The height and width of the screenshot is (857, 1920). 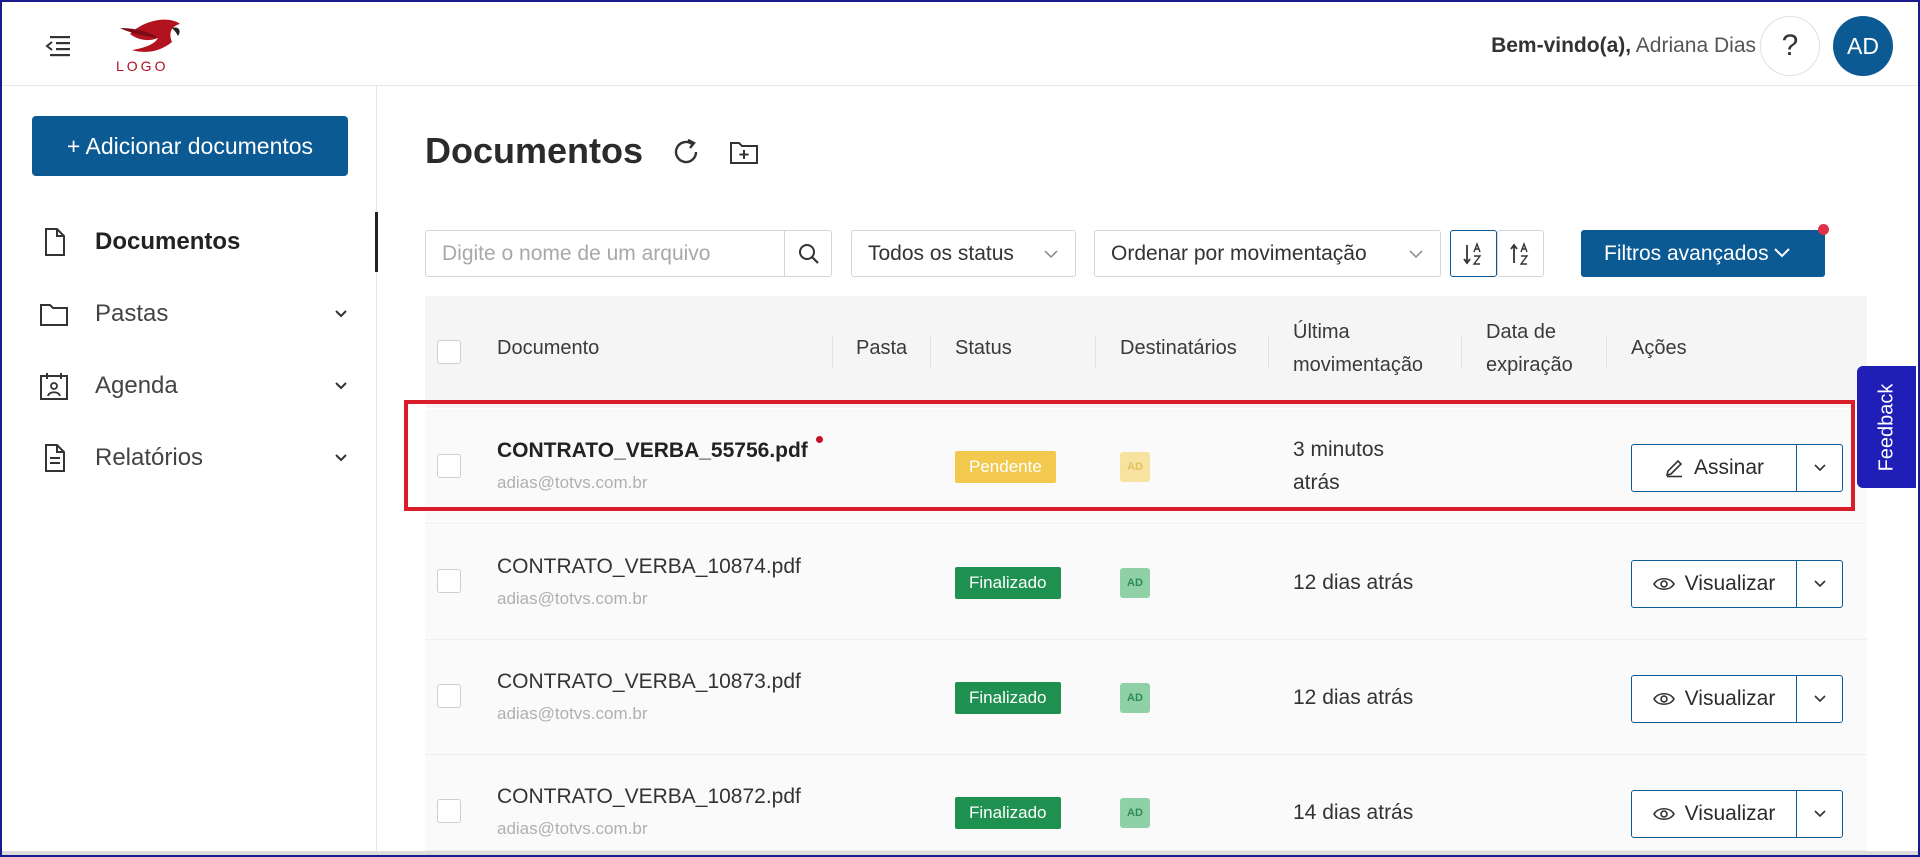 What do you see at coordinates (1823, 229) in the screenshot?
I see `filter-notification-dot` at bounding box center [1823, 229].